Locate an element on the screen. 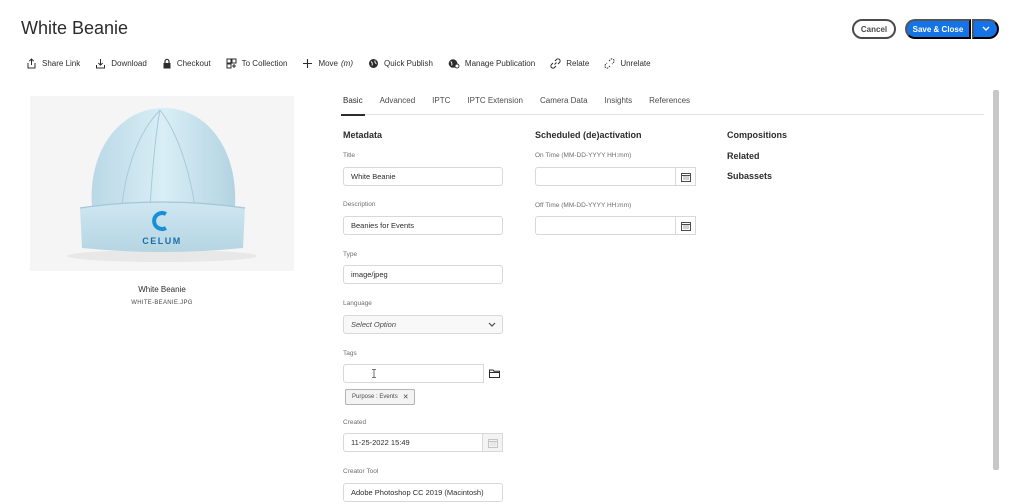 This screenshot has width=1024, height=504. type-label: Type is located at coordinates (350, 254).